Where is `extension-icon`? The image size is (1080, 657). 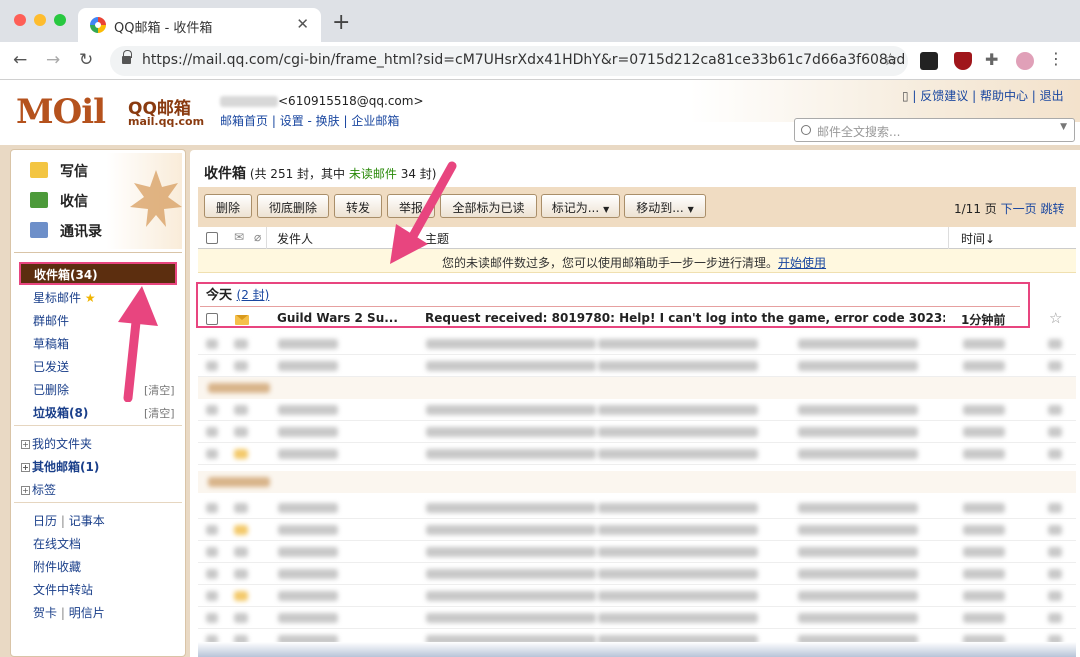 extension-icon is located at coordinates (929, 61).